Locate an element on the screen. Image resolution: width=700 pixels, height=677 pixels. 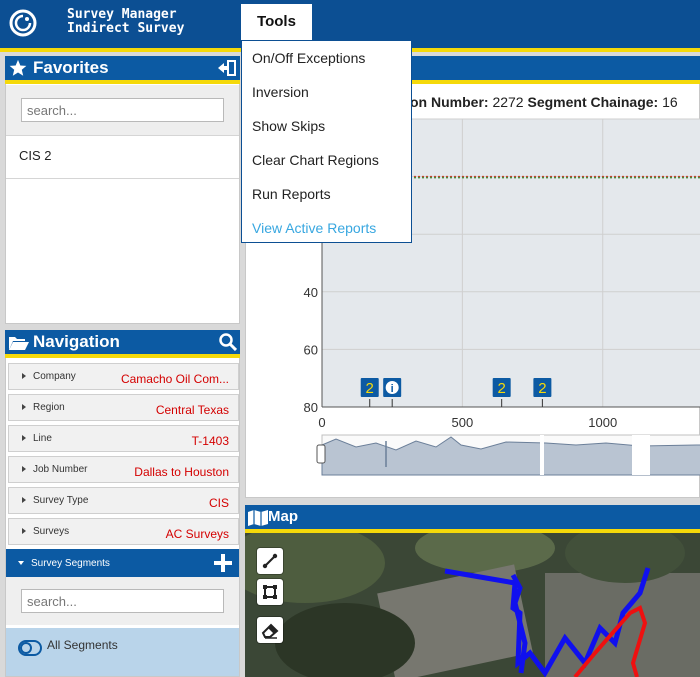
nav-row-value: T-1403 is located at coordinates (210, 441).